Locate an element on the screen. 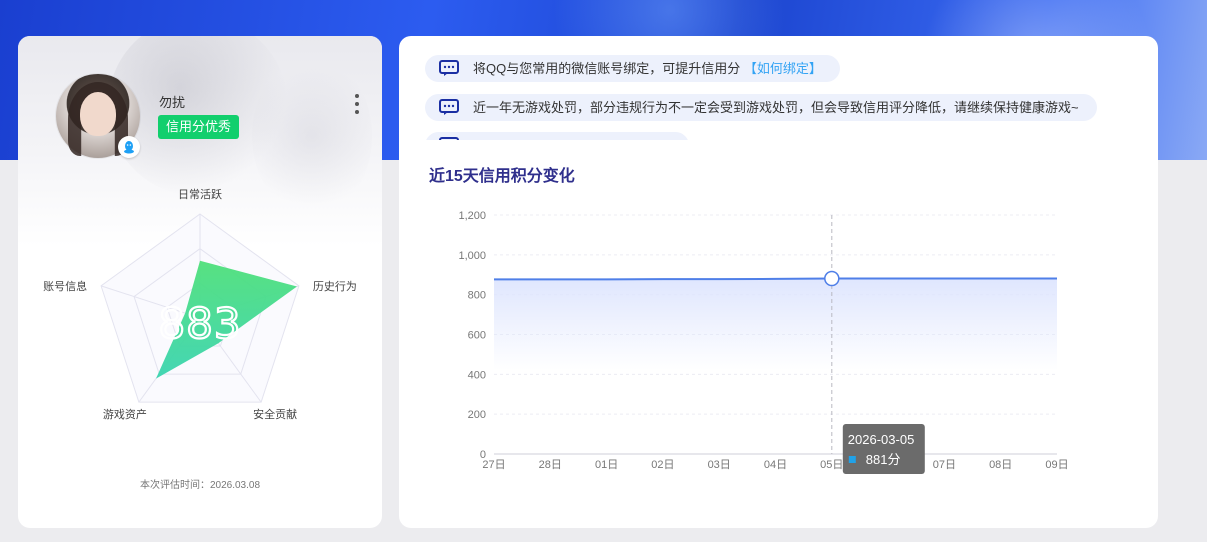 The image size is (1207, 542). radar-axis-label: 日常活跃 is located at coordinates (200, 194).